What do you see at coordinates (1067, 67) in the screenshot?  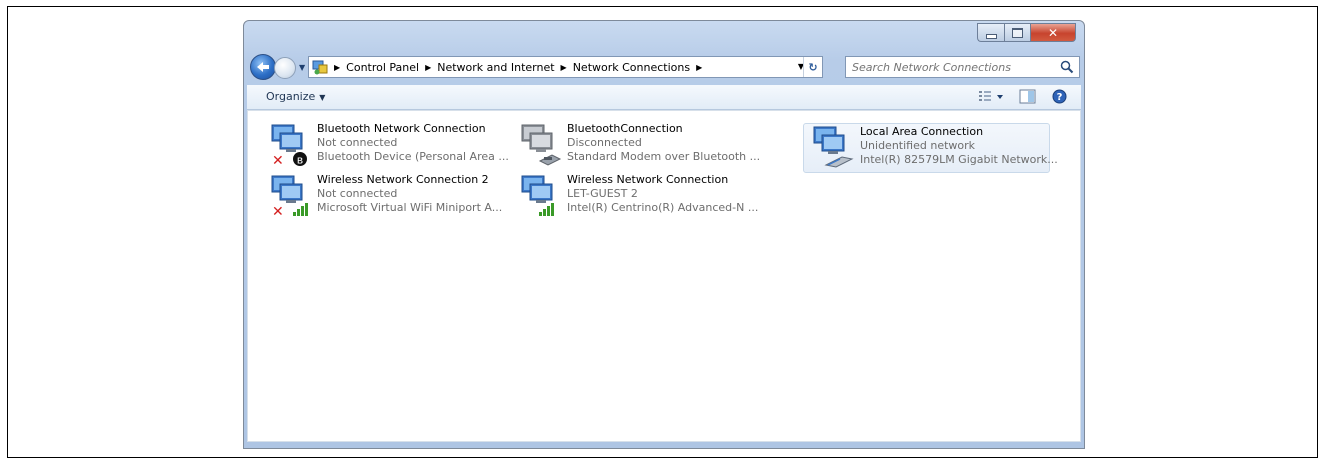 I see `search-icon` at bounding box center [1067, 67].